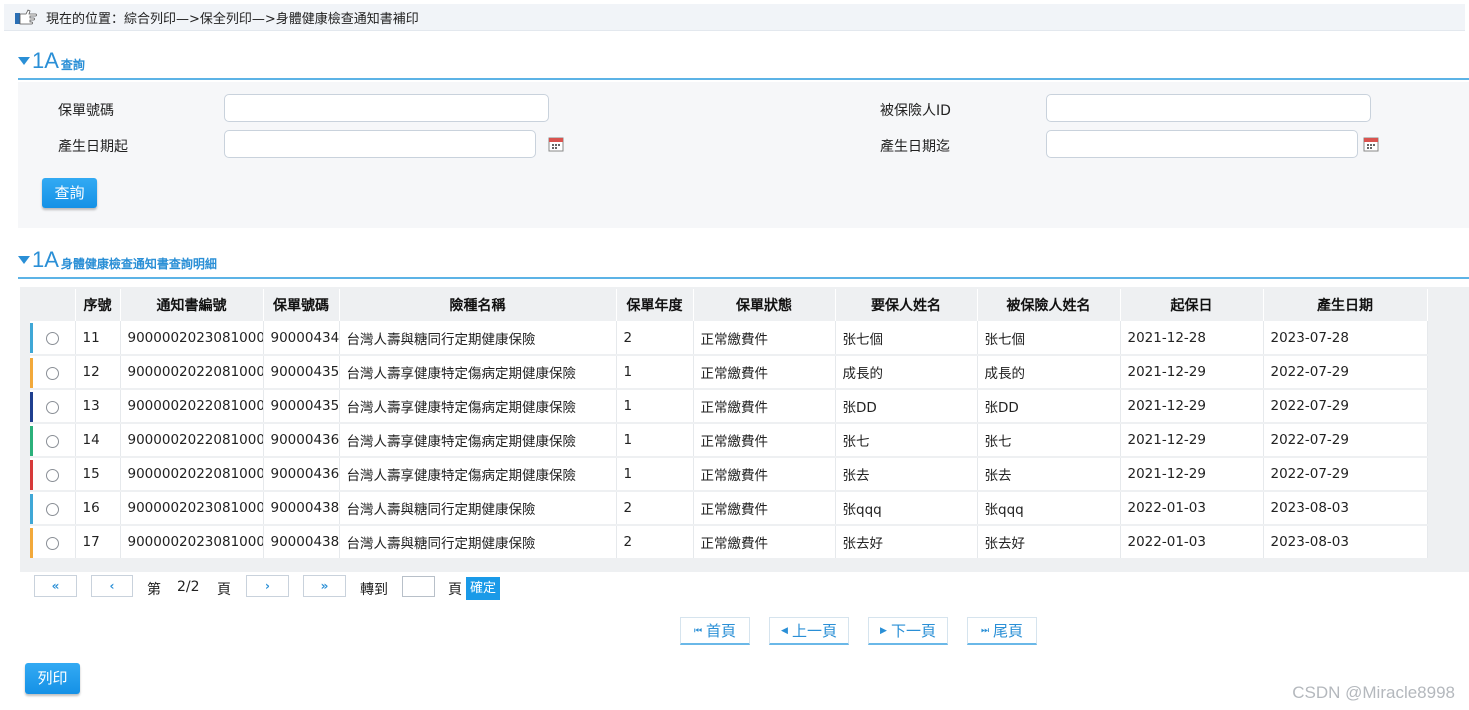 The height and width of the screenshot is (710, 1469). I want to click on cell-created-date: 2023-07-28, so click(1345, 338).